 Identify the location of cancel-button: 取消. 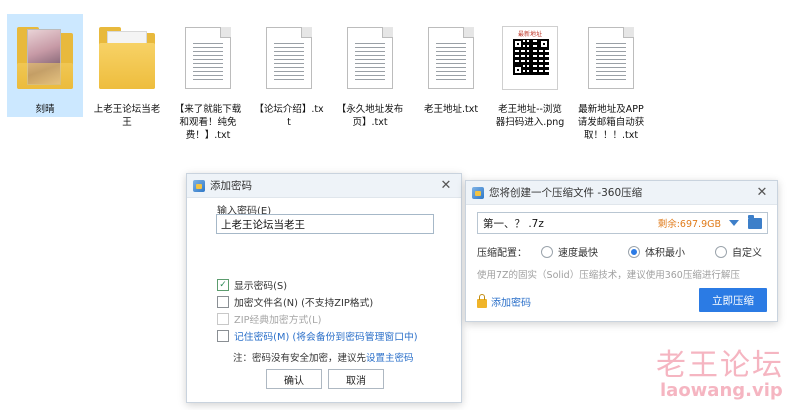
(356, 379).